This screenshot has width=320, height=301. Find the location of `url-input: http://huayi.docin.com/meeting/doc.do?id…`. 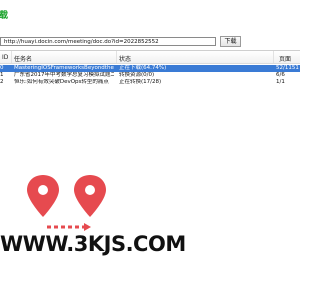

url-input: http://huayi.docin.com/meeting/doc.do?id… is located at coordinates (108, 41).